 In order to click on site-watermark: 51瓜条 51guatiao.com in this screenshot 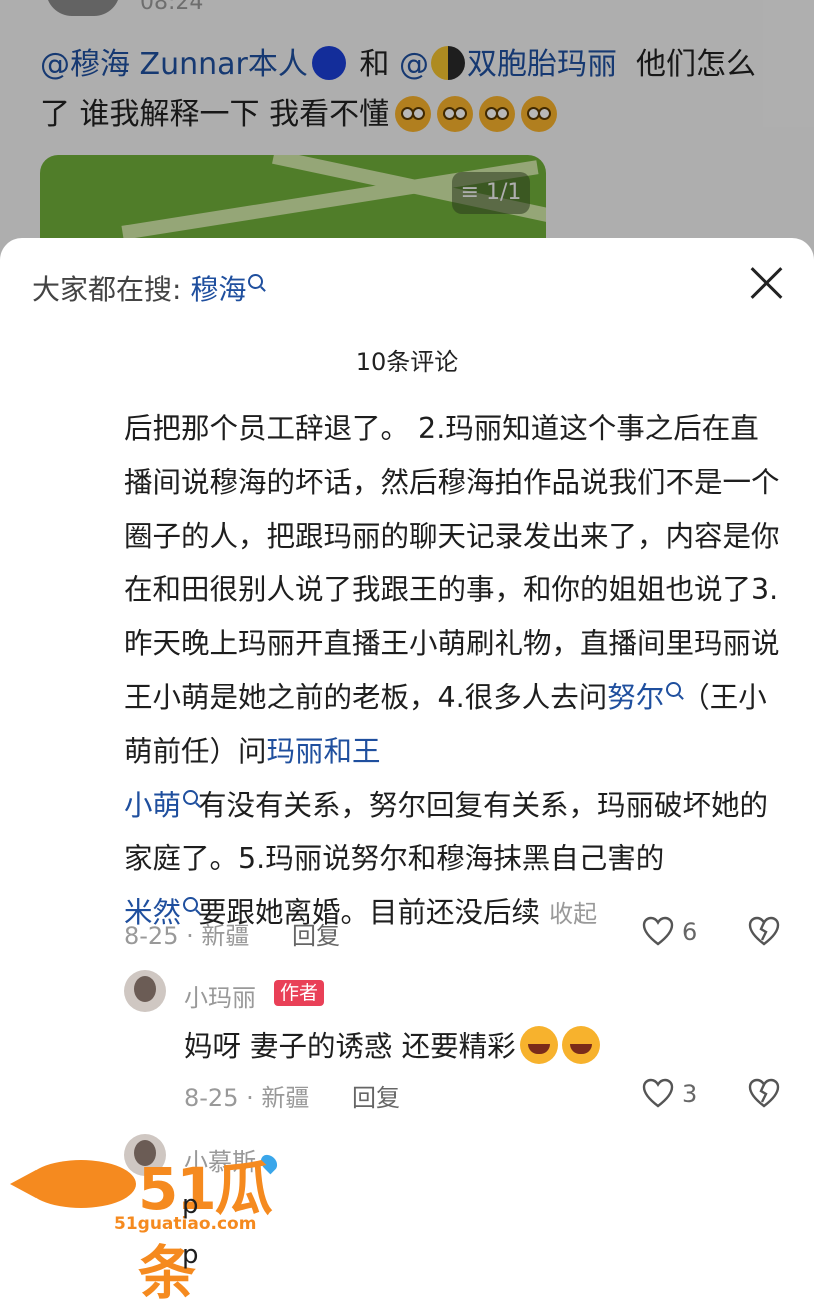, I will do `click(148, 1224)`.